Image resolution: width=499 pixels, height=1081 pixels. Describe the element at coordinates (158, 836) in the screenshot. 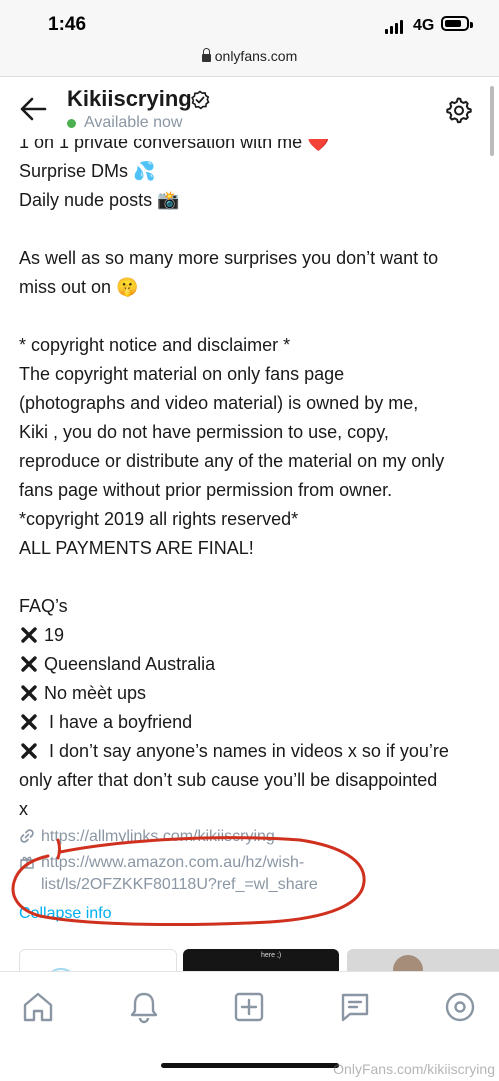

I see `link-text: https://allmylinks.com/kikiiscrying` at that location.